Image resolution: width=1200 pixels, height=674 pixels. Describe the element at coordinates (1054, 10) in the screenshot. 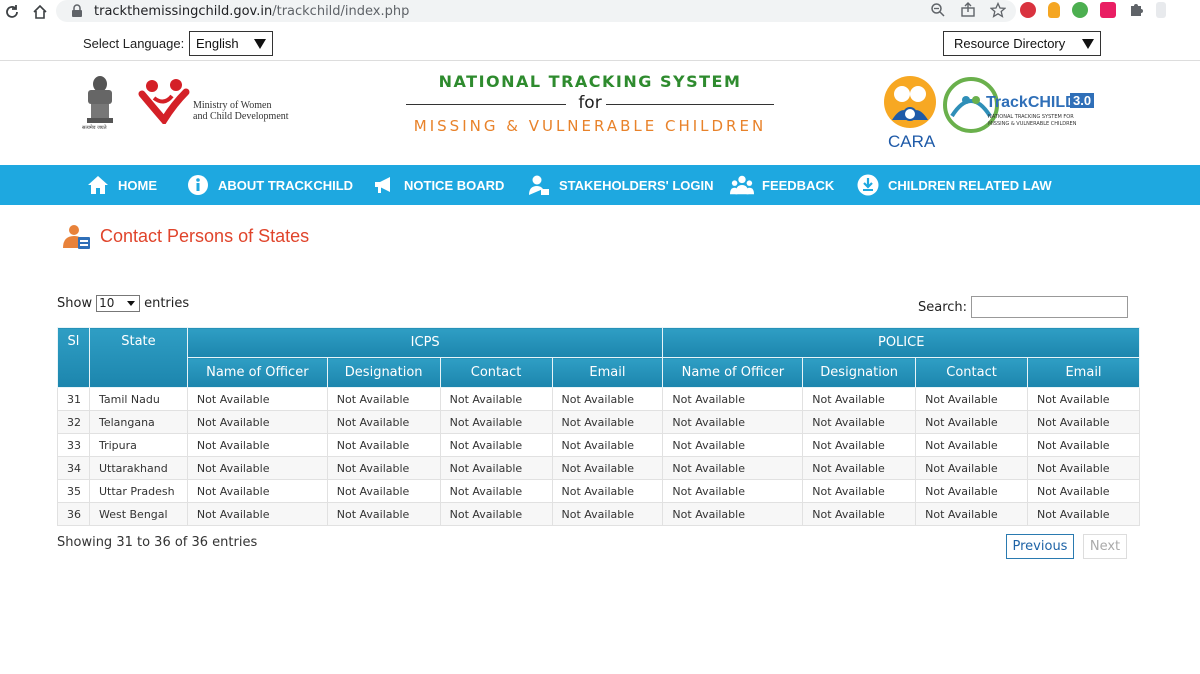

I see `bulb-extension-icon` at that location.